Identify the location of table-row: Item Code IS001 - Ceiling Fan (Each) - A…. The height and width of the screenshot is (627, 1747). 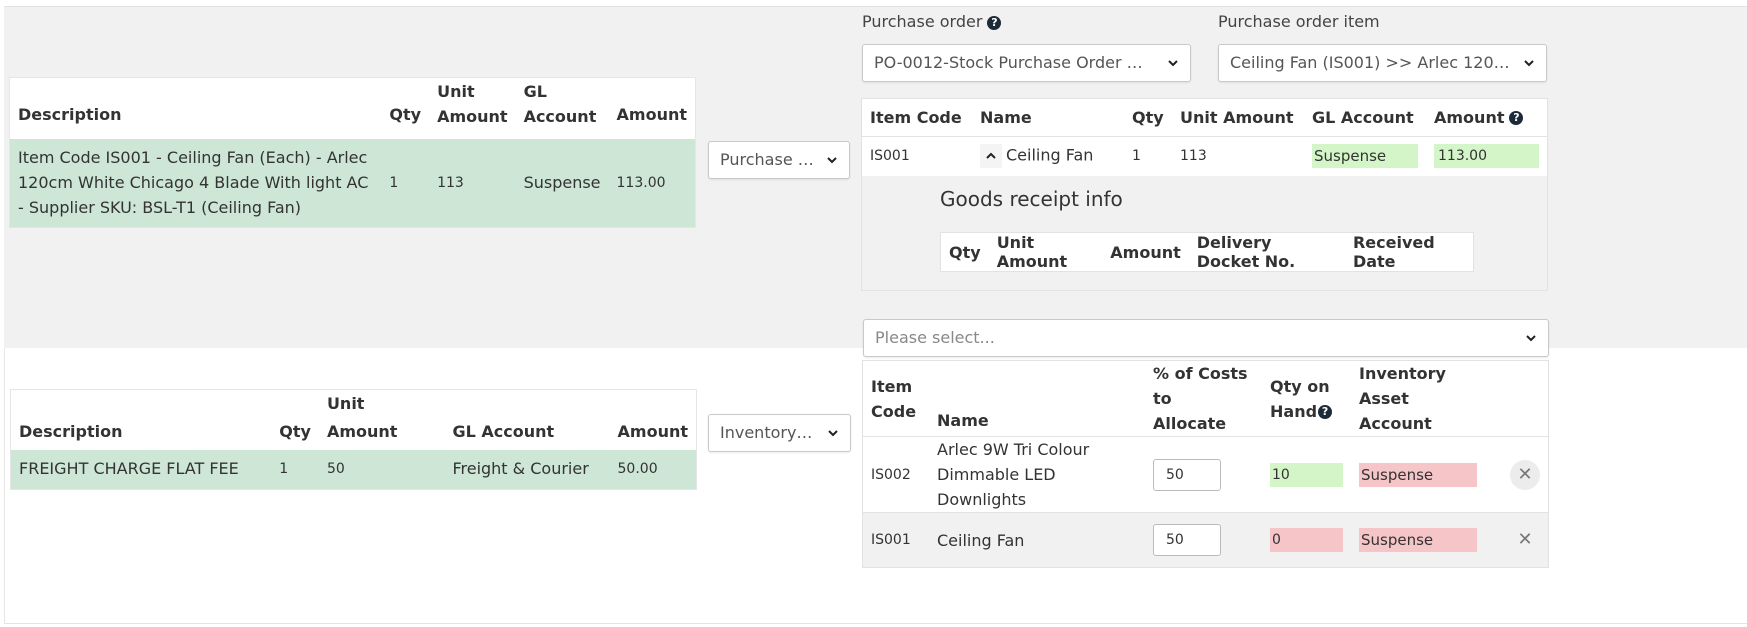
(352, 183).